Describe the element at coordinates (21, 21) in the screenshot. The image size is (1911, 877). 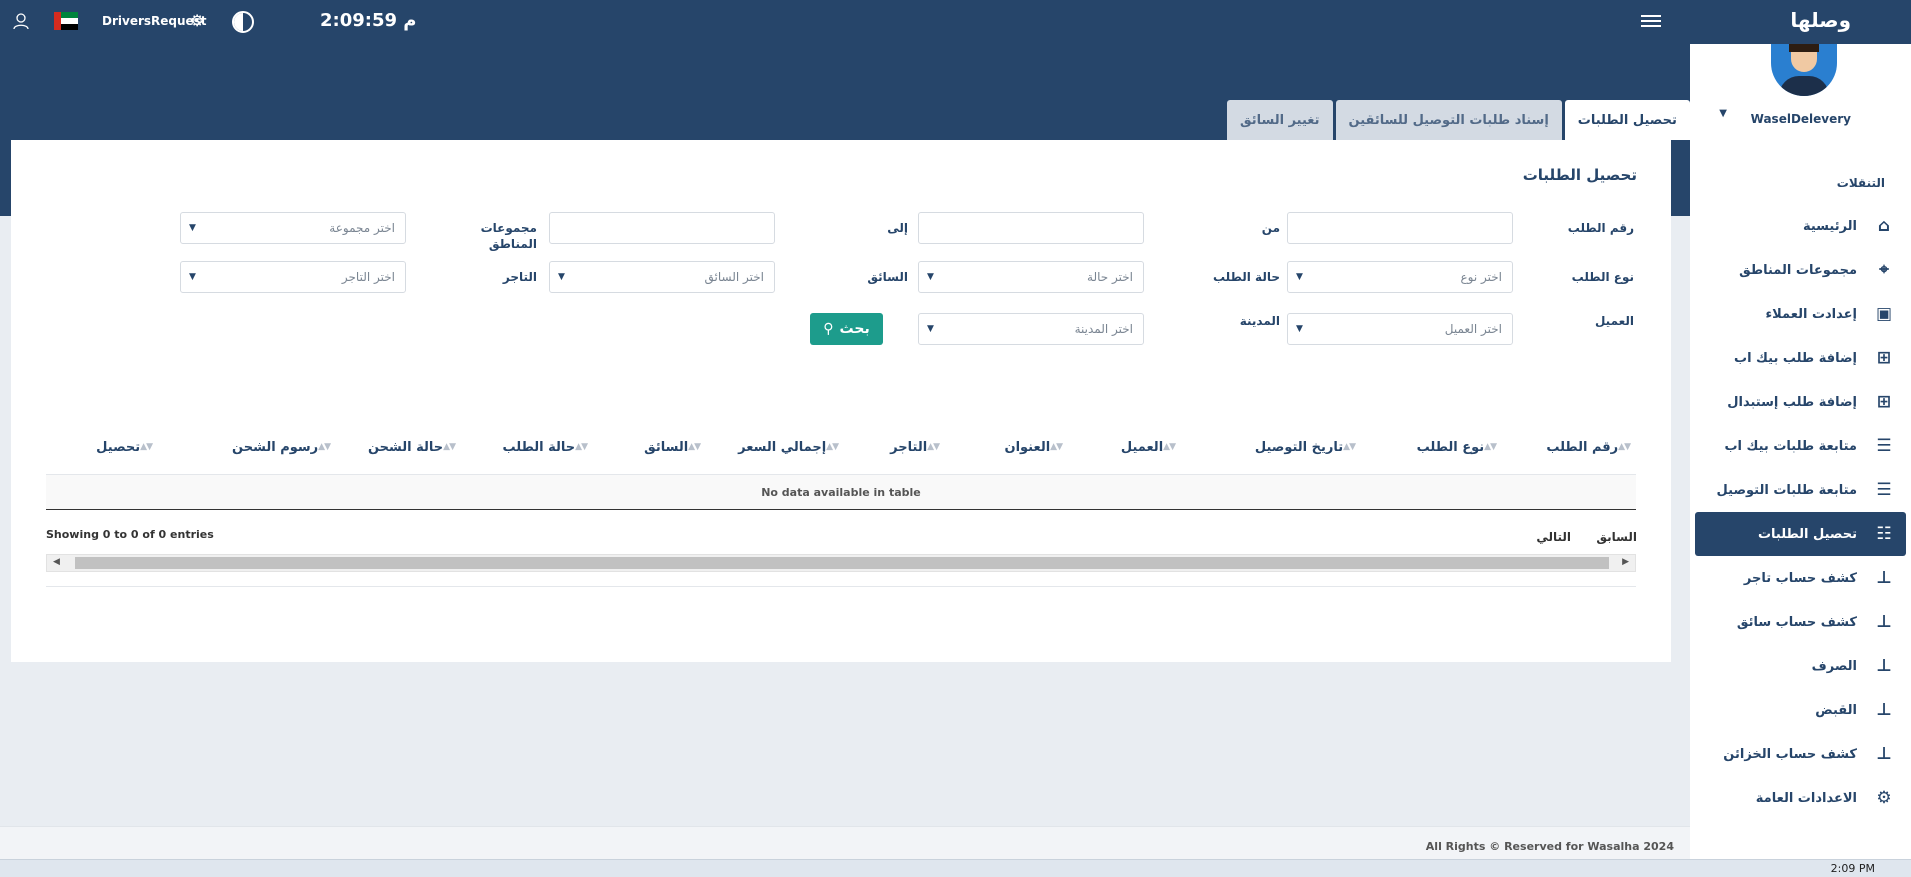
I see `user-icon` at that location.